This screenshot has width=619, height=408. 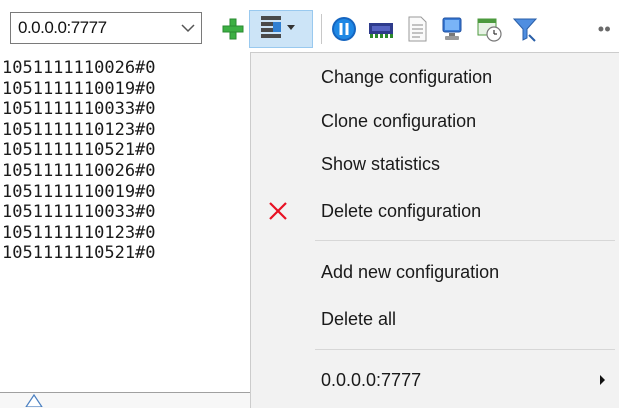 What do you see at coordinates (381, 29) in the screenshot?
I see `network-card-icon` at bounding box center [381, 29].